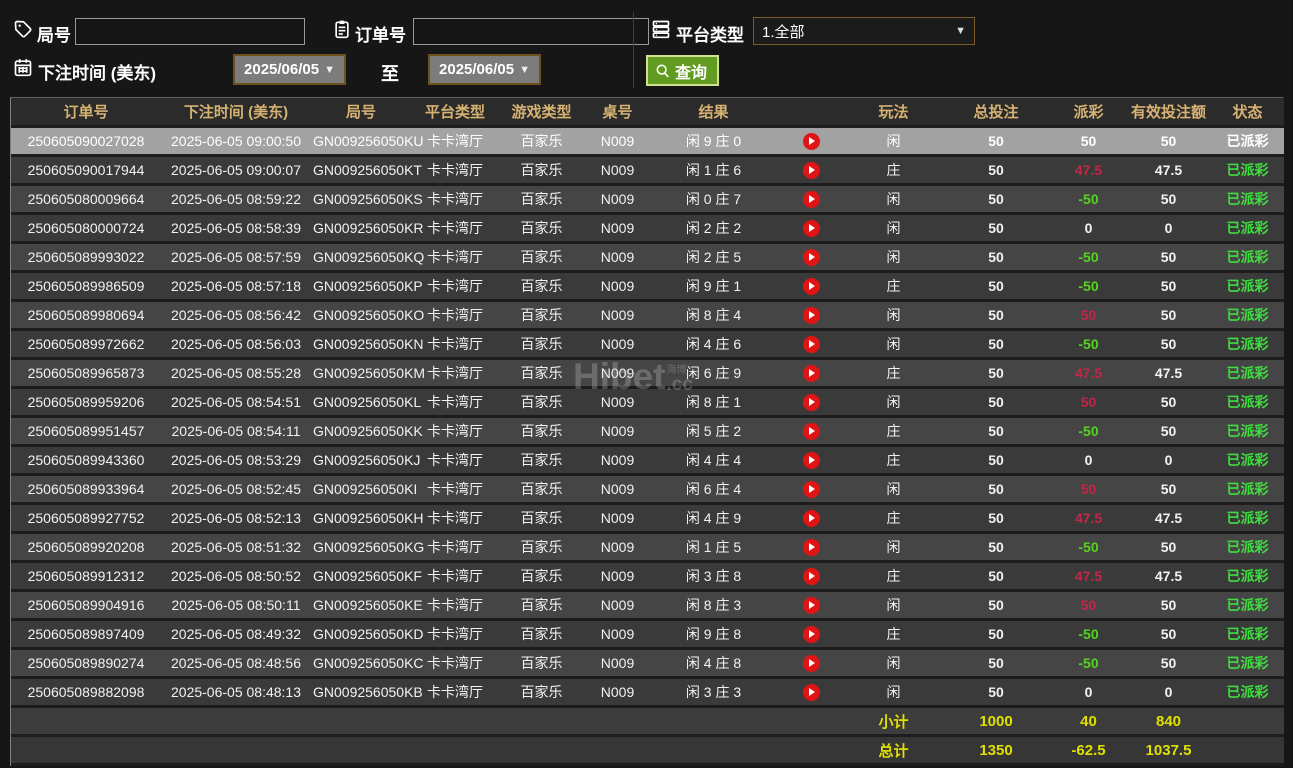 Image resolution: width=1293 pixels, height=768 pixels. What do you see at coordinates (893, 113) in the screenshot?
I see `col-play: 玩法` at bounding box center [893, 113].